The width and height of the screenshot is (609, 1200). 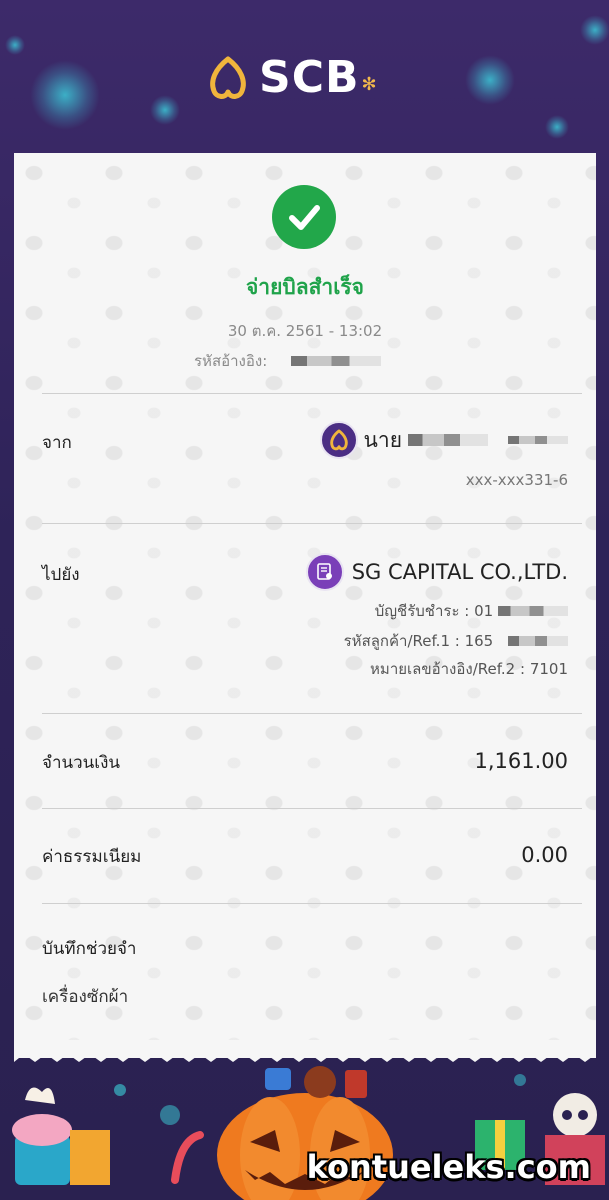 I want to click on reference-label: รหัสอ้างอิง:, so click(x=231, y=361).